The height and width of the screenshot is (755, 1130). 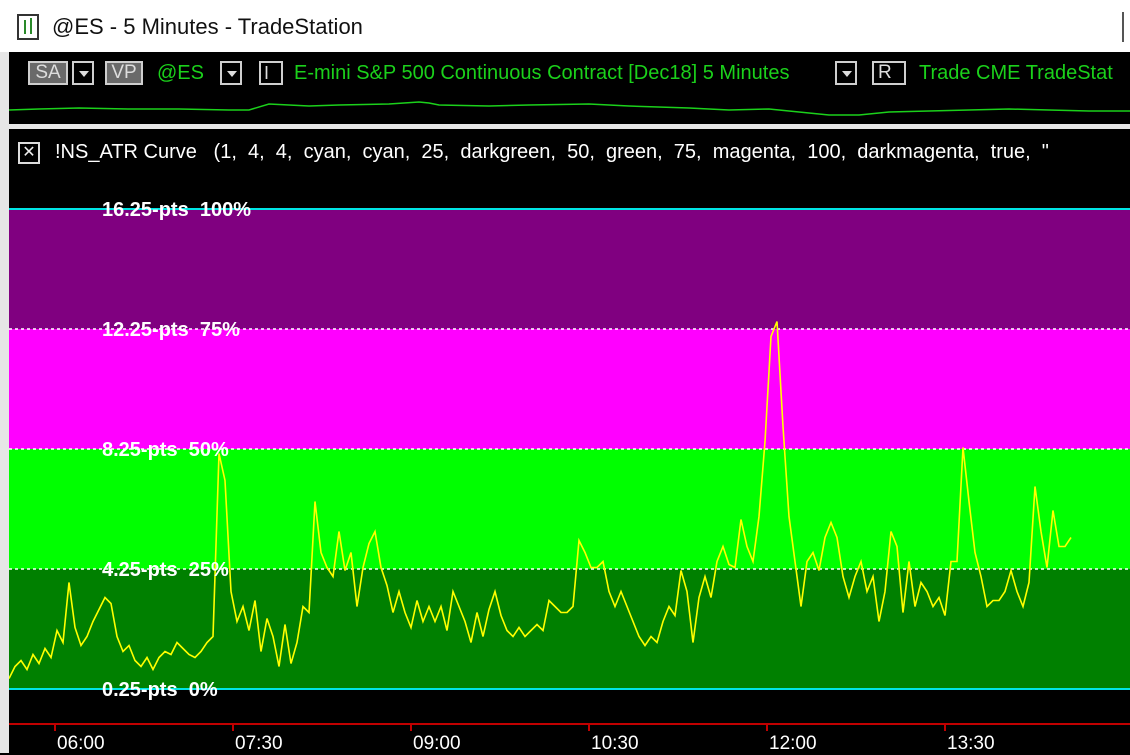 I want to click on level-label-75: 12.25-pts 75%, so click(x=171, y=330).